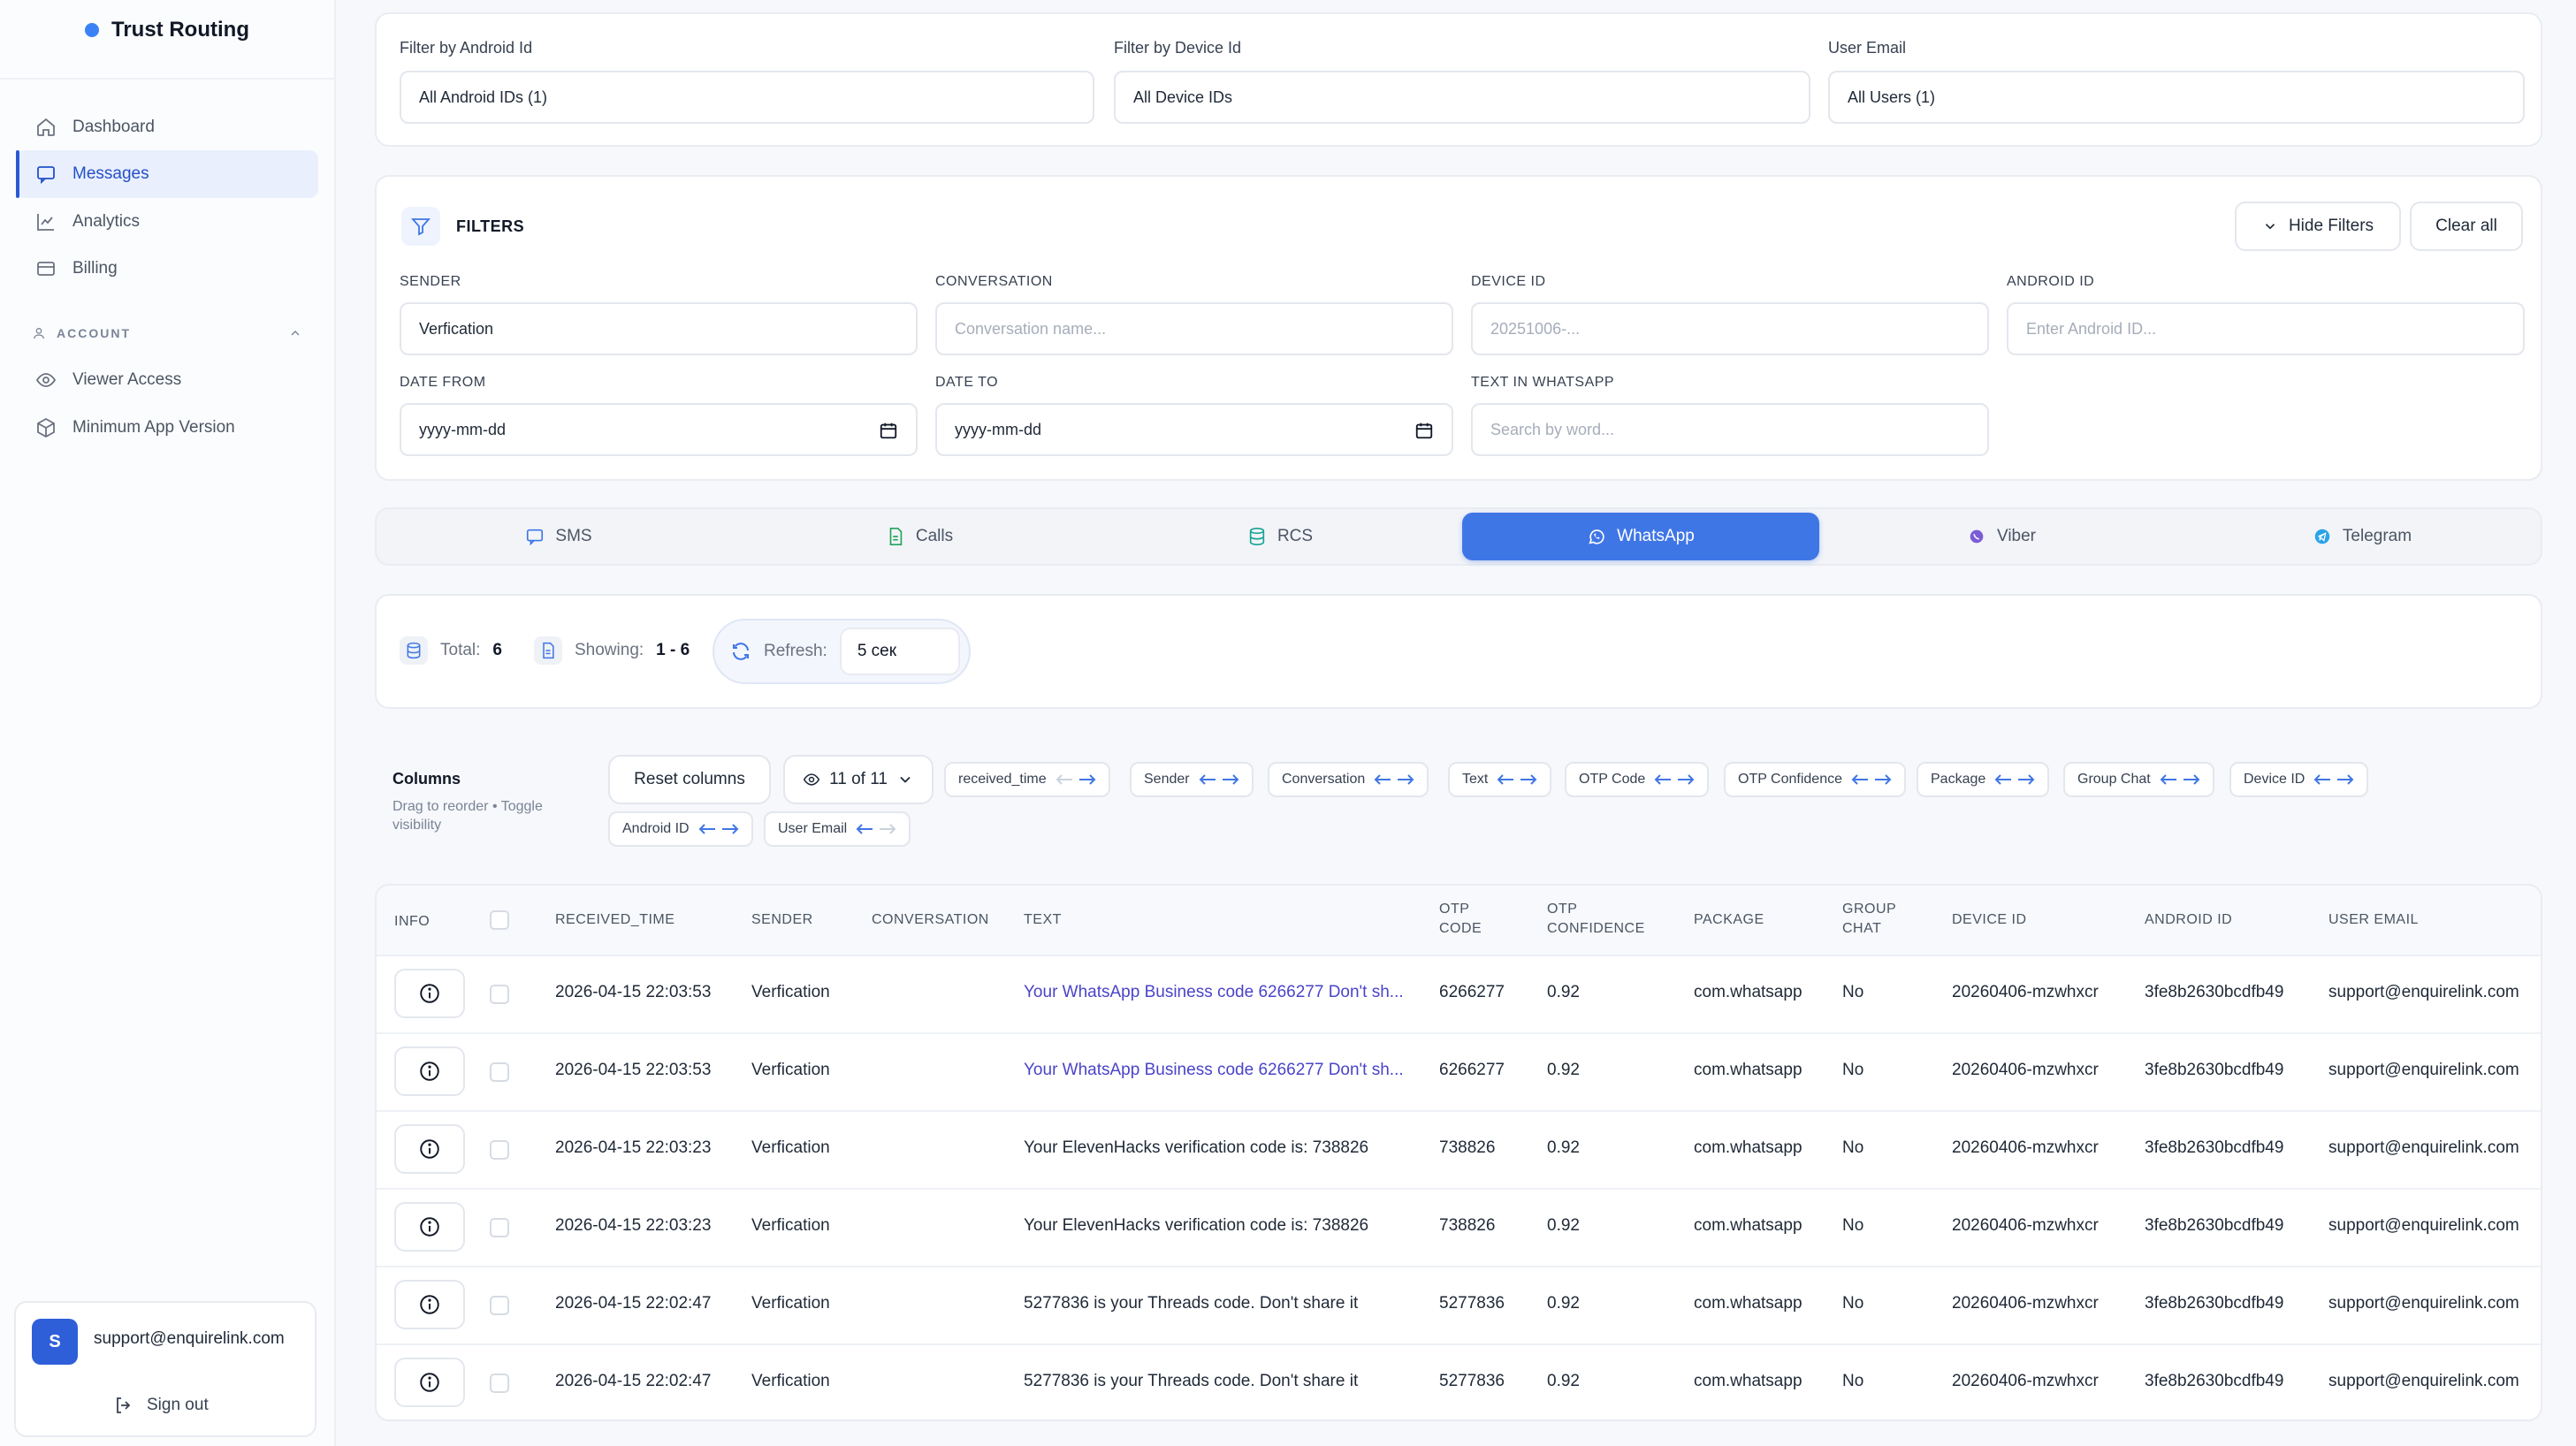  I want to click on column-chip-text: Text, so click(1500, 779).